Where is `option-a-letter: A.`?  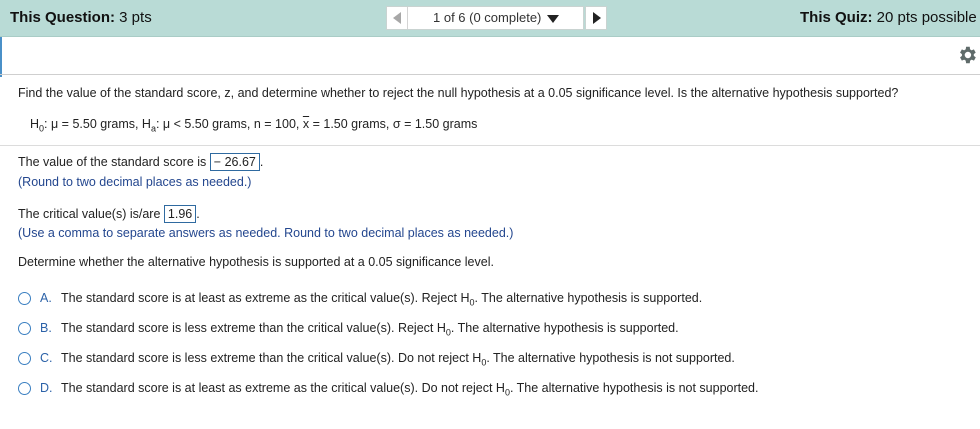 option-a-letter: A. is located at coordinates (46, 298).